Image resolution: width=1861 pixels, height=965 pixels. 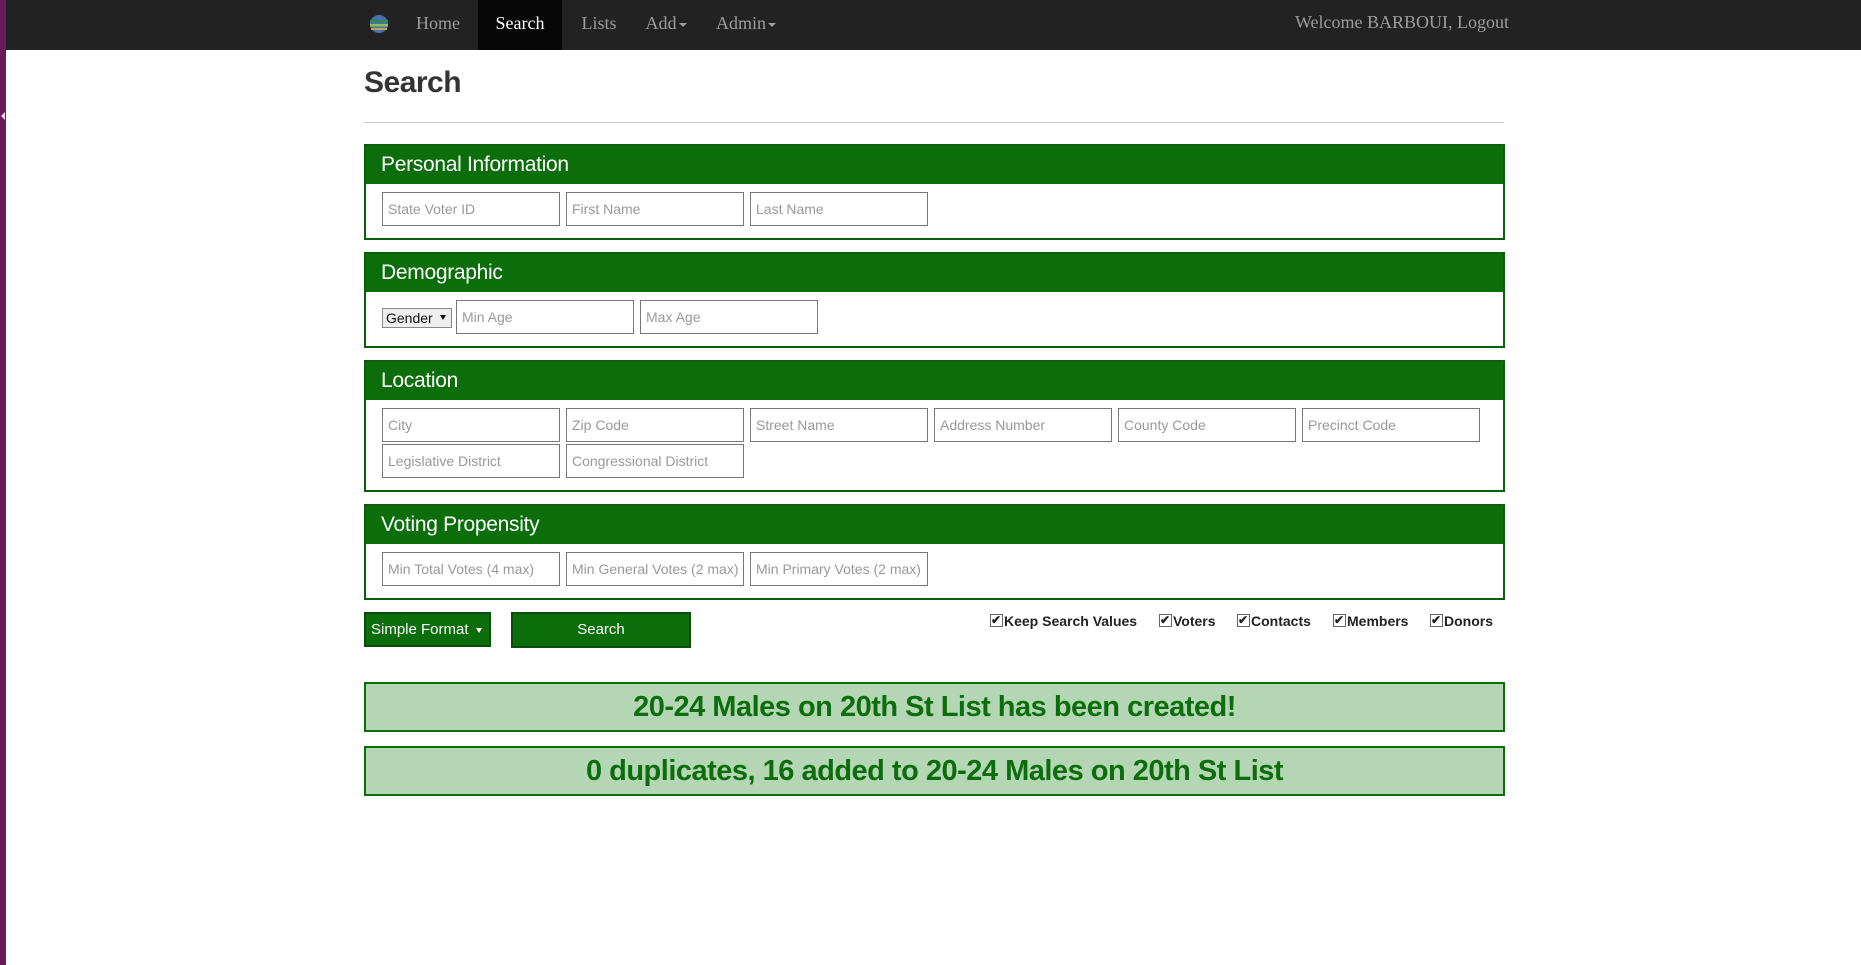 What do you see at coordinates (438, 25) in the screenshot?
I see `nav-home: Home` at bounding box center [438, 25].